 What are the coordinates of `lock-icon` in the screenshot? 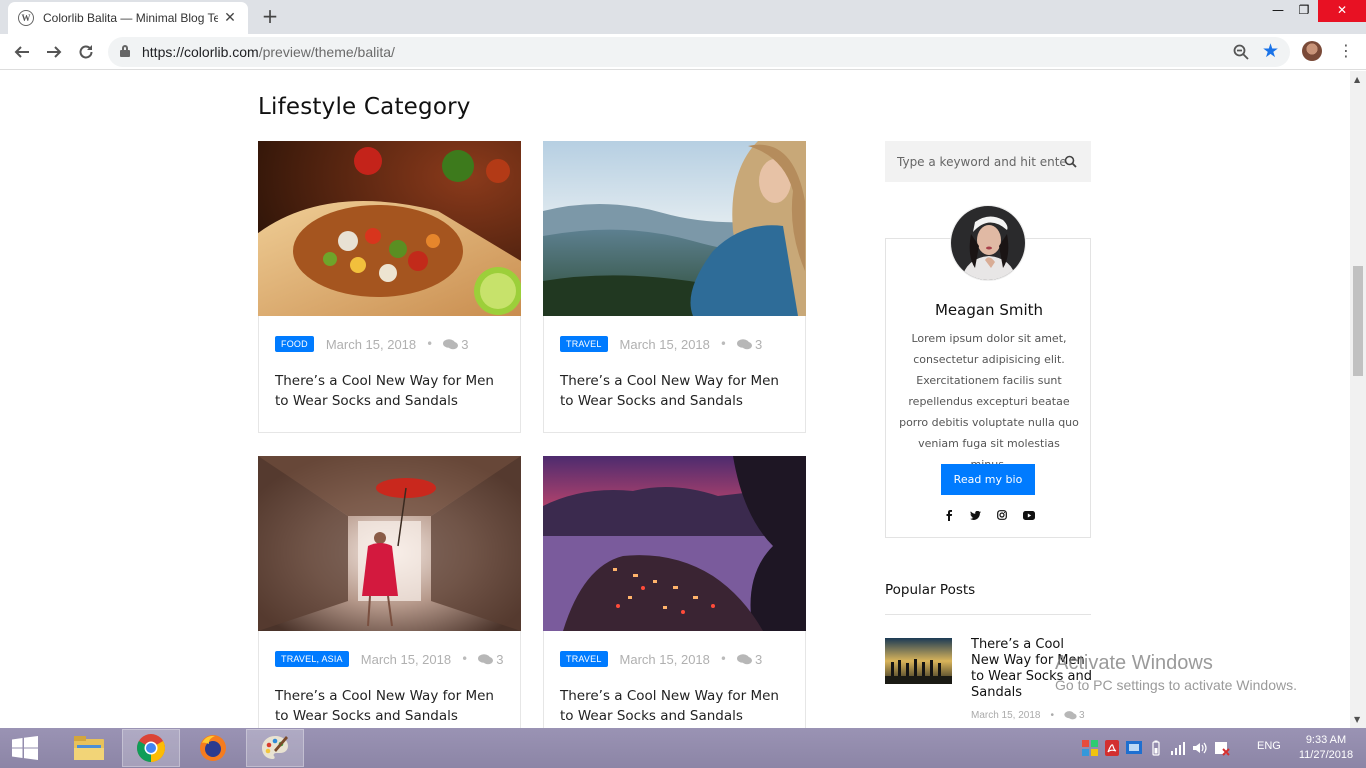 It's located at (125, 51).